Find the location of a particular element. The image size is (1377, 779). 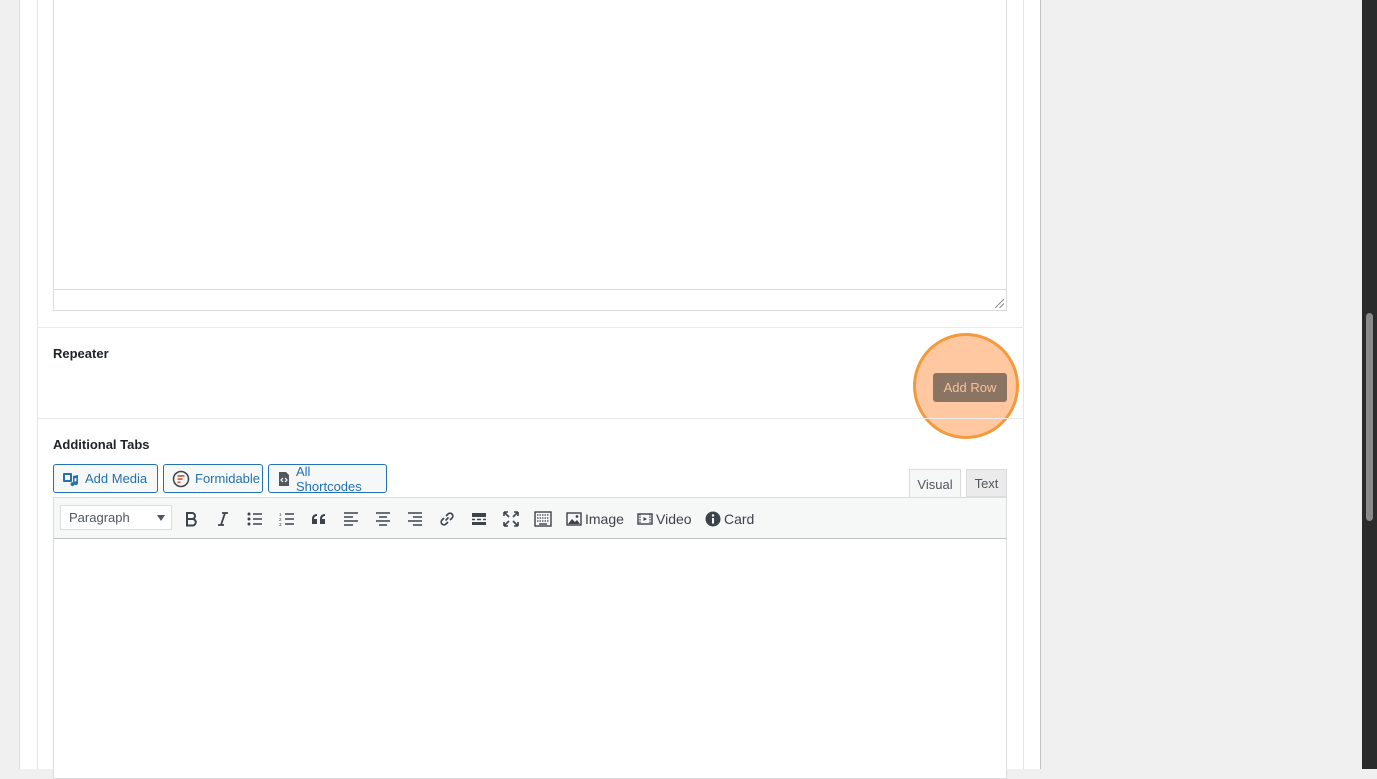

read-more-icon is located at coordinates (479, 519).